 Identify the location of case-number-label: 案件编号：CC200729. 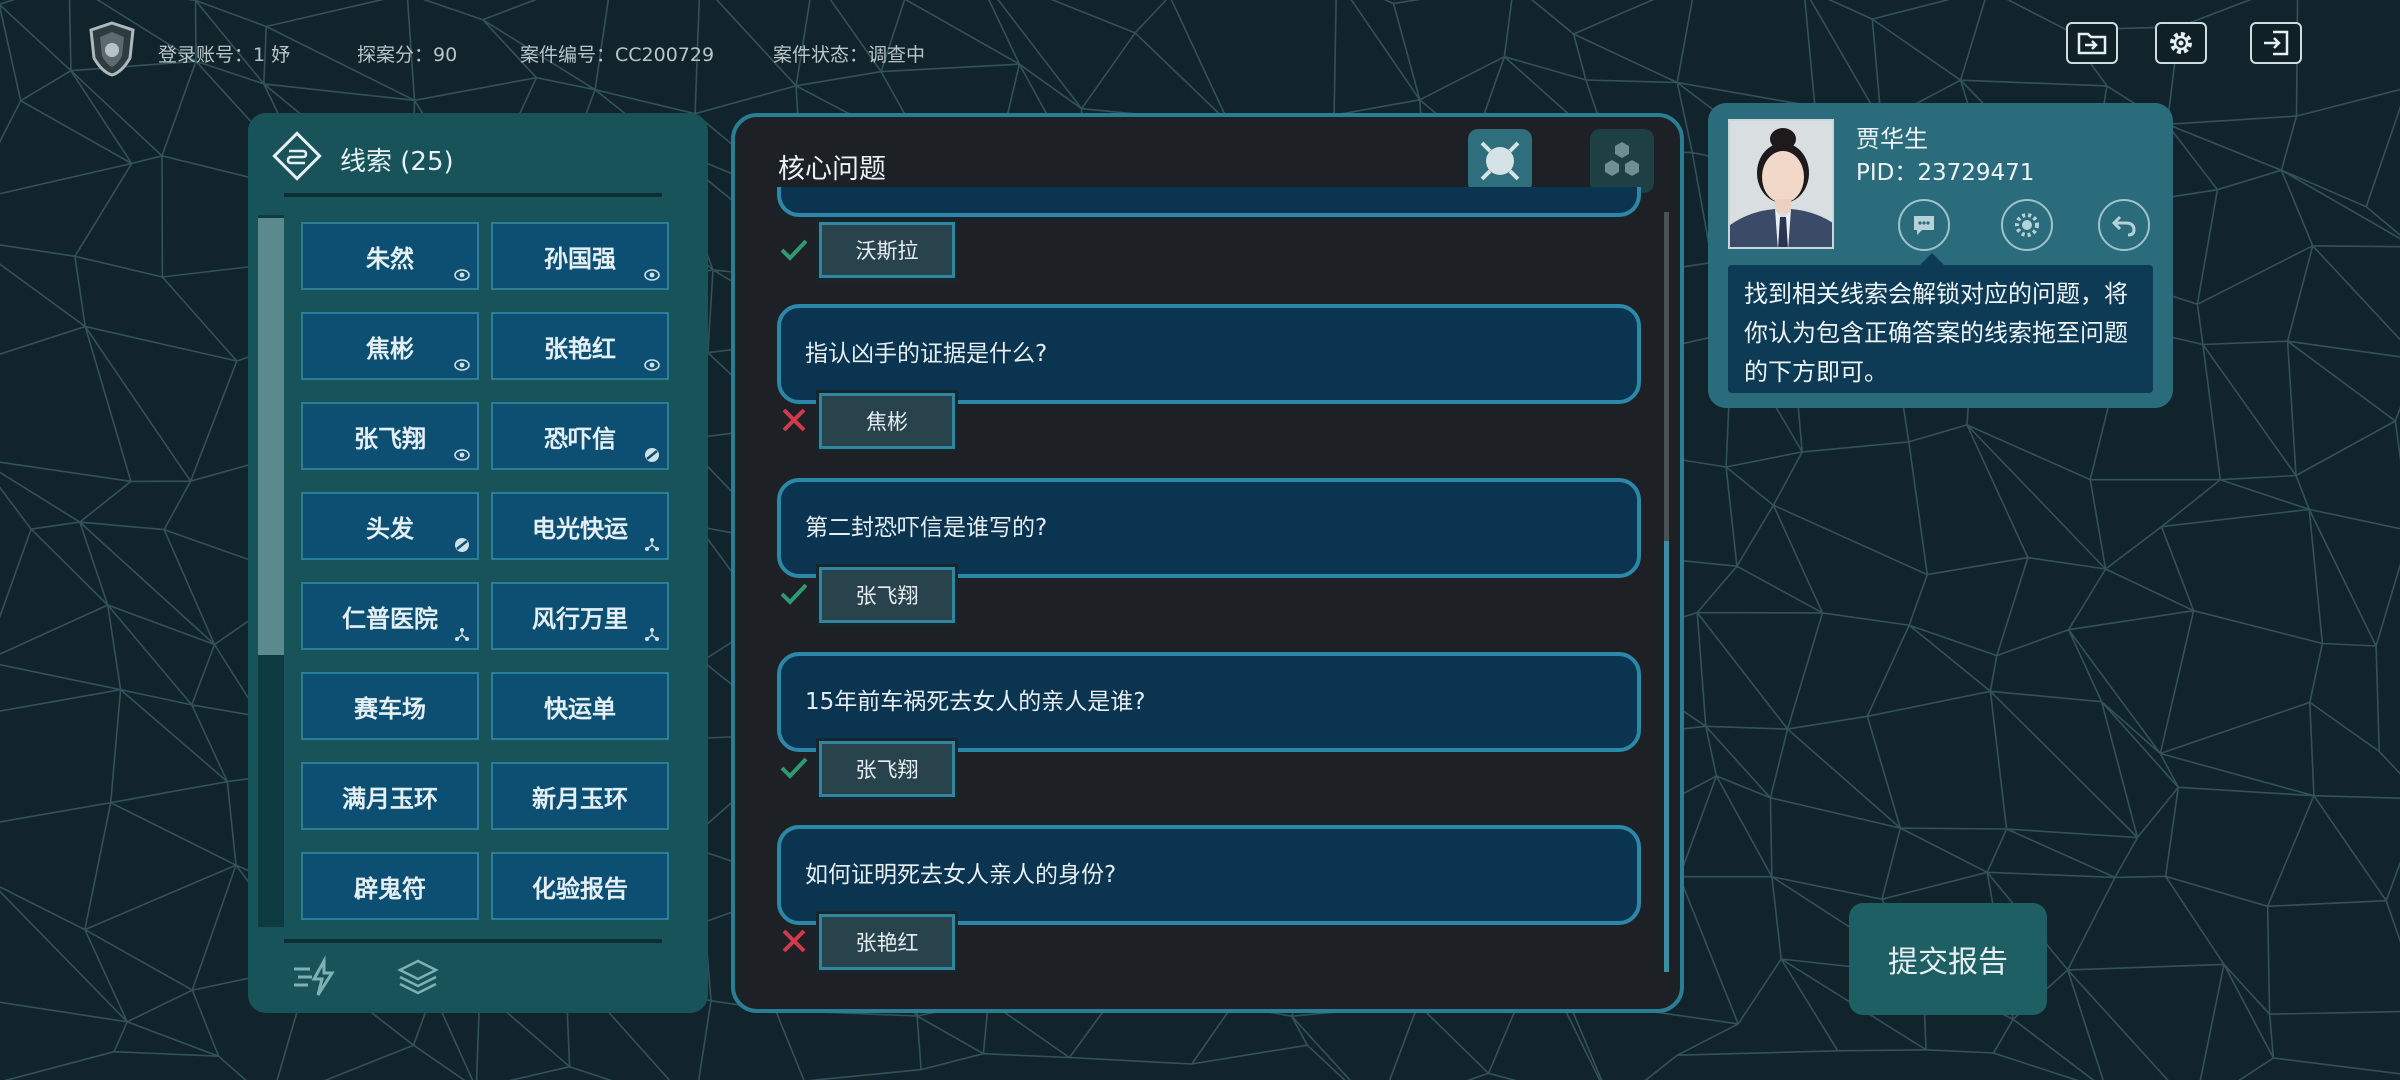
(617, 55).